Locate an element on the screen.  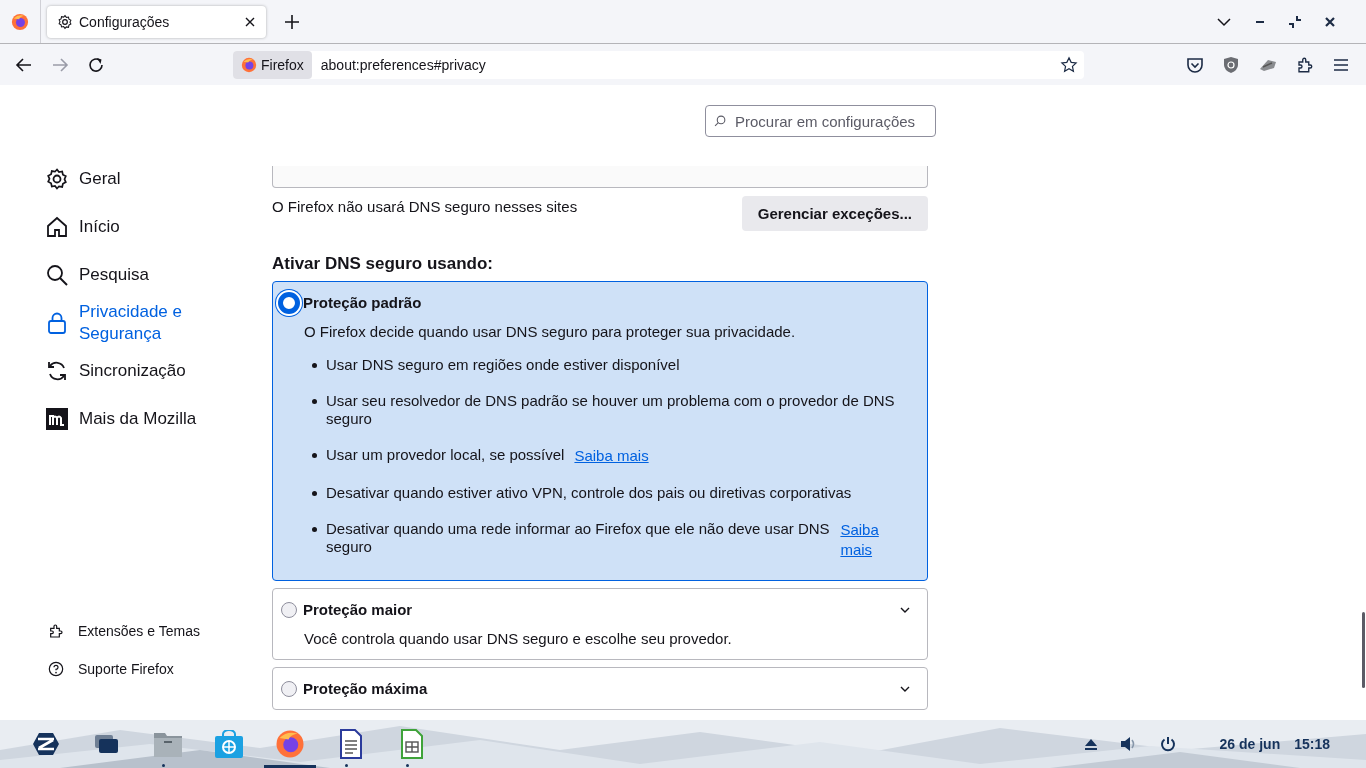
reload-icon is located at coordinates (96, 64).